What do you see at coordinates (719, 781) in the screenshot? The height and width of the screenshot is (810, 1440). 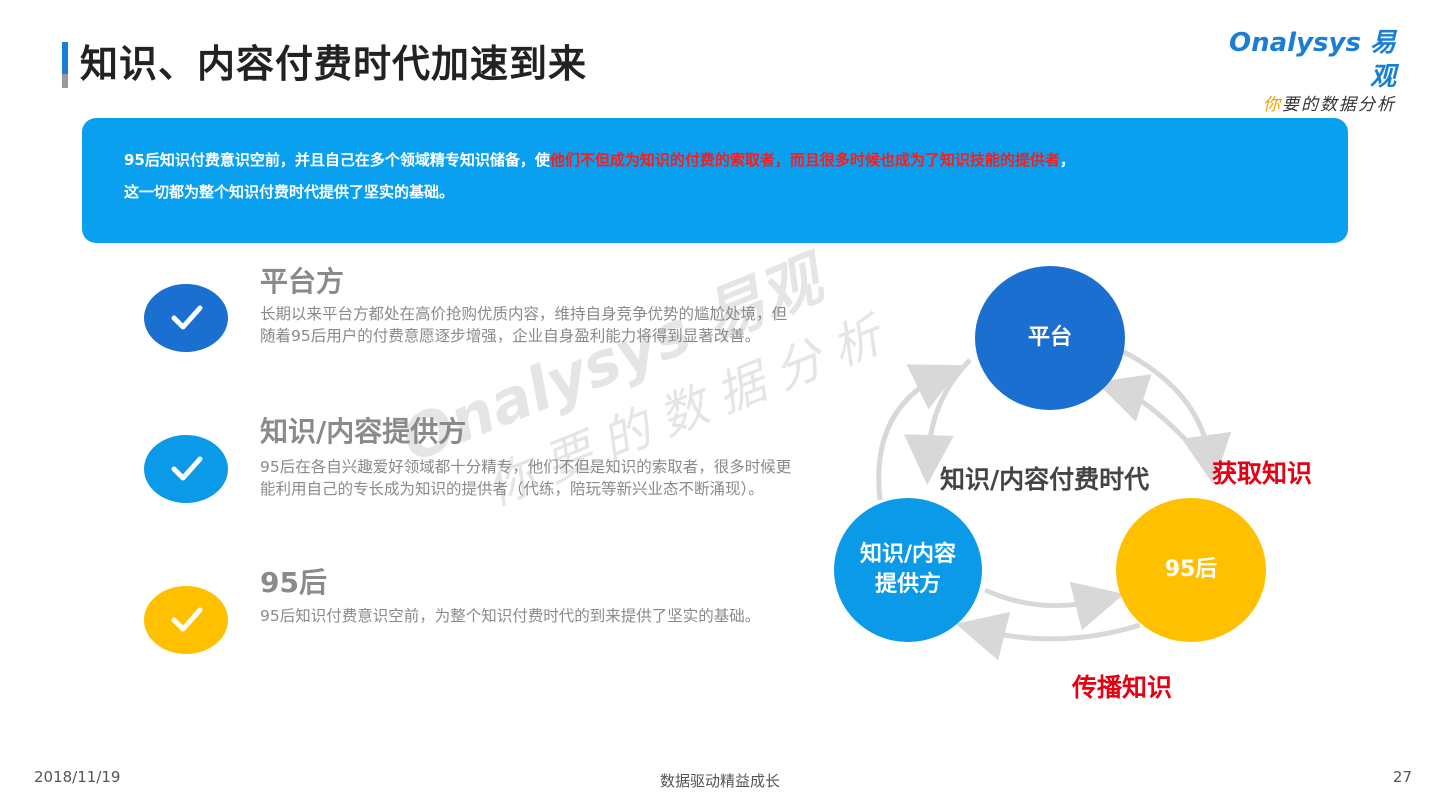 I see `footer-slogan: 数据驱动精益成长` at bounding box center [719, 781].